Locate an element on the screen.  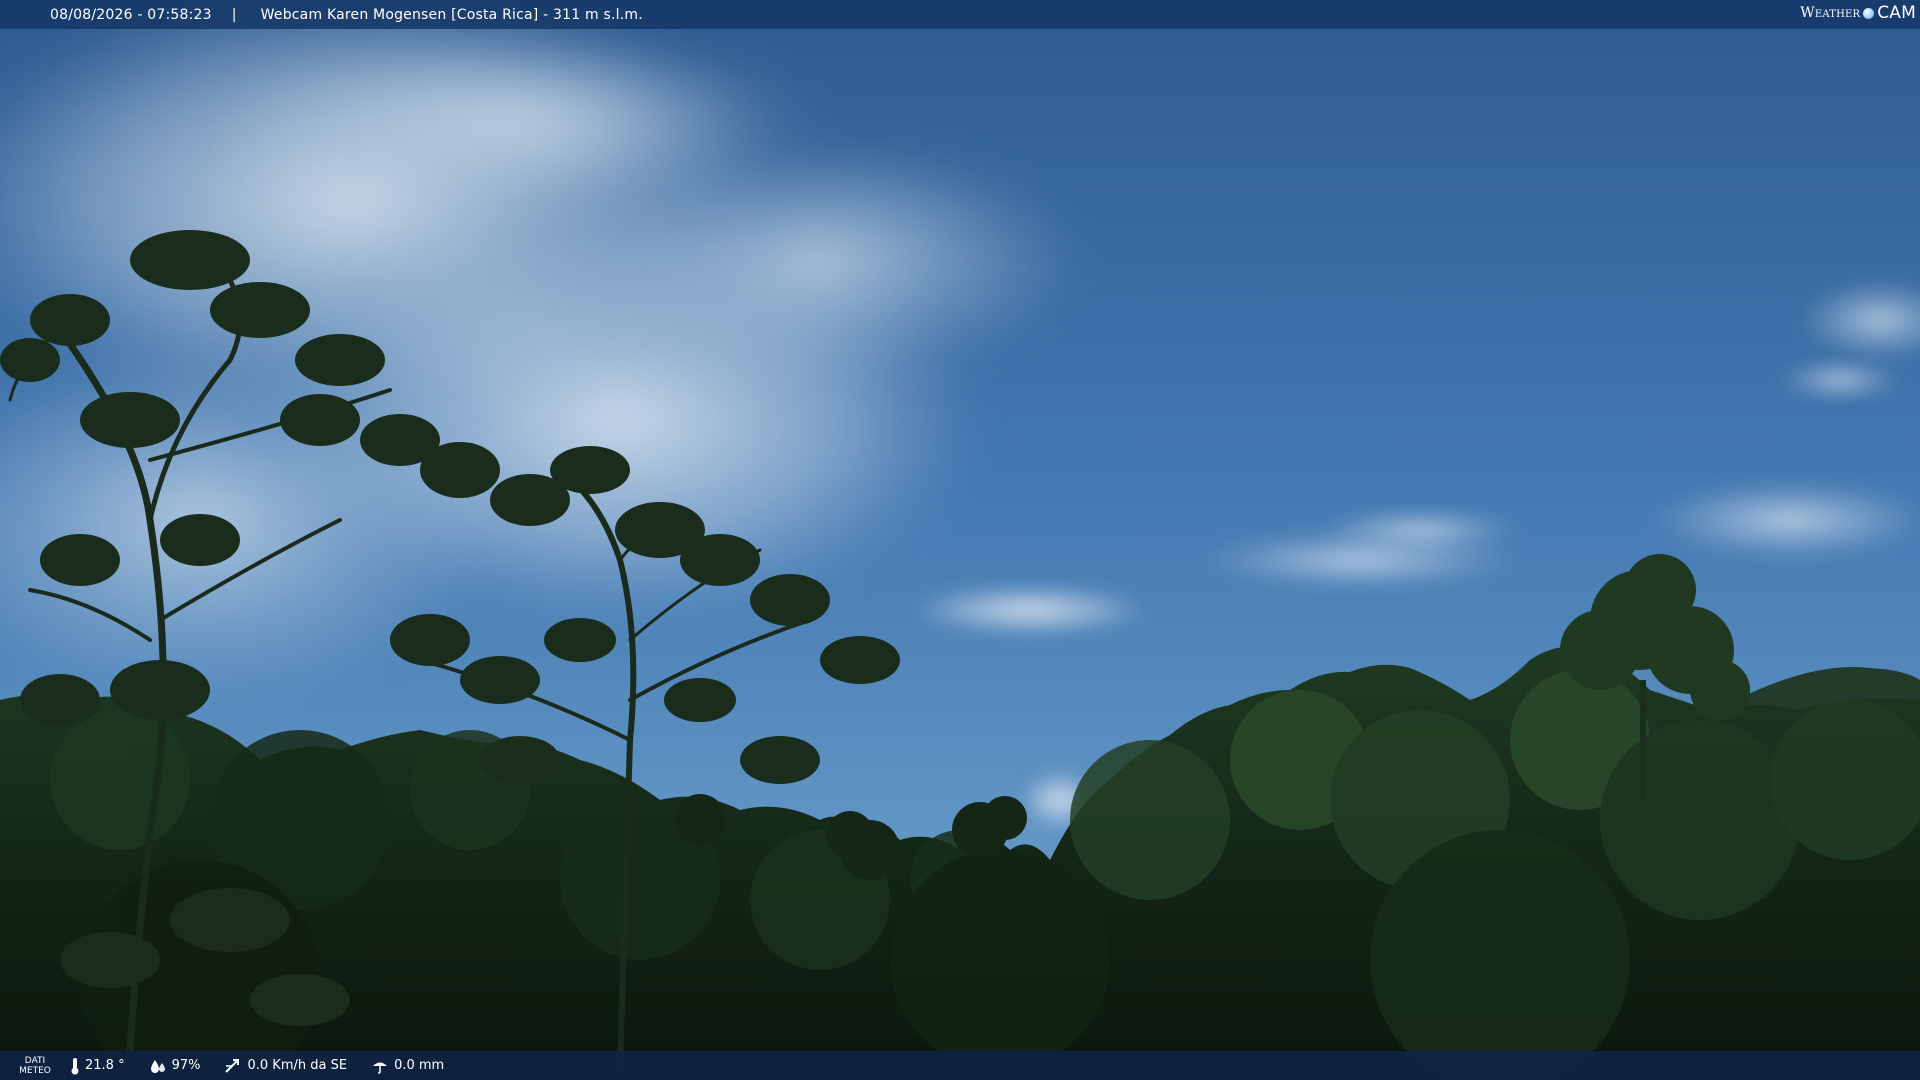
logo-text-cam: CAM is located at coordinates (1896, 13).